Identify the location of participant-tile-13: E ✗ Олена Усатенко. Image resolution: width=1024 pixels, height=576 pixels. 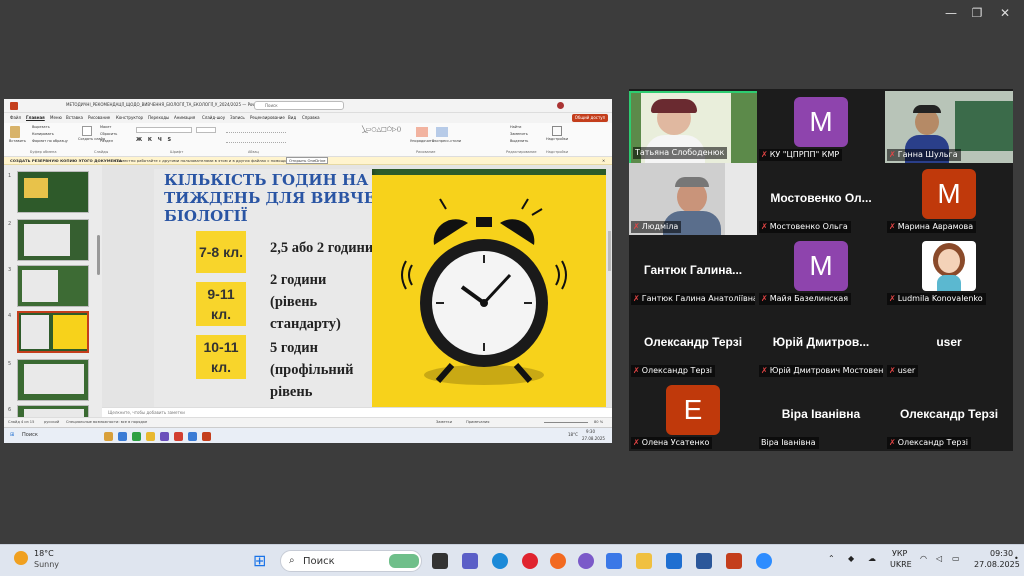
(693, 415).